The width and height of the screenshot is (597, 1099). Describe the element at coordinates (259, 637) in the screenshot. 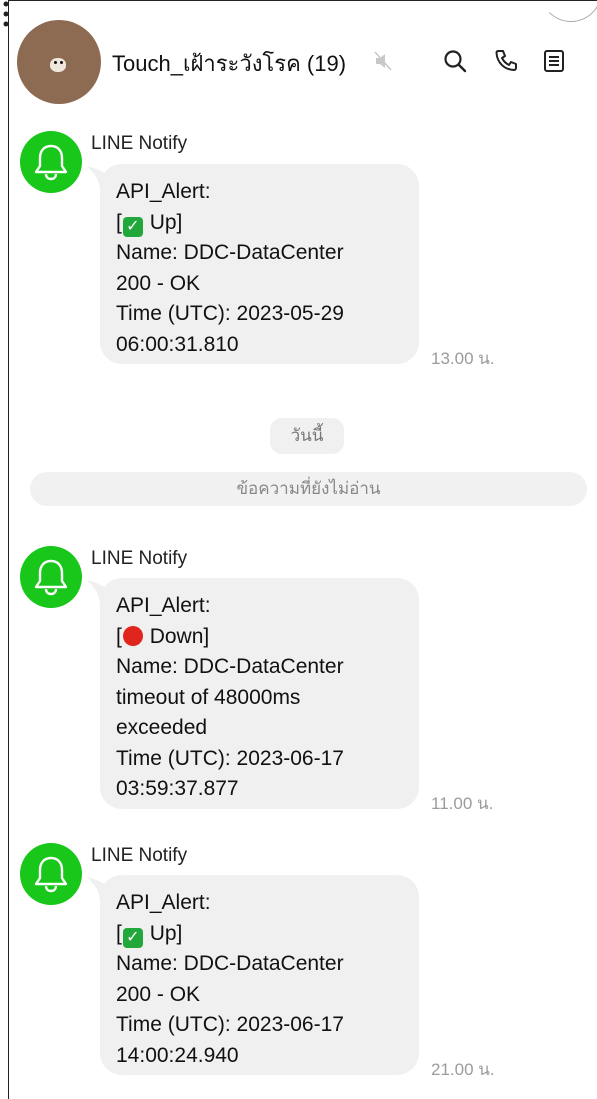

I see `status-line: [ Down]` at that location.